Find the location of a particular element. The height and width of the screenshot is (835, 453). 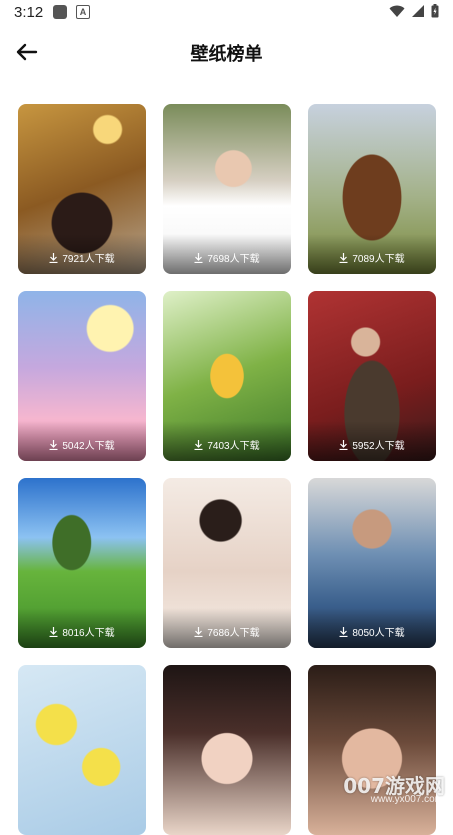

wallpaper-card: 7089人下载 is located at coordinates (372, 189).